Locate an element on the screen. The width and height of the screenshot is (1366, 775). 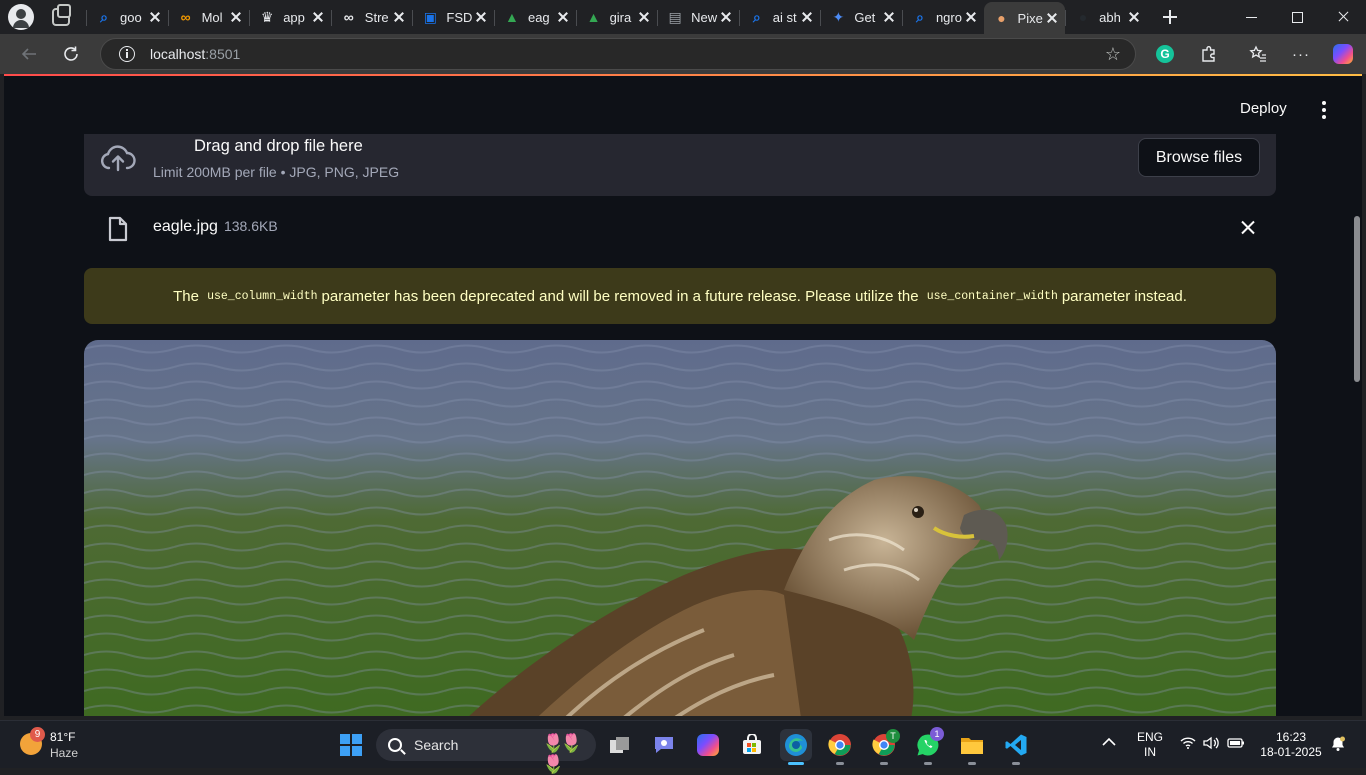
whatsapp-taskbar-button: 1 is located at coordinates (928, 746).